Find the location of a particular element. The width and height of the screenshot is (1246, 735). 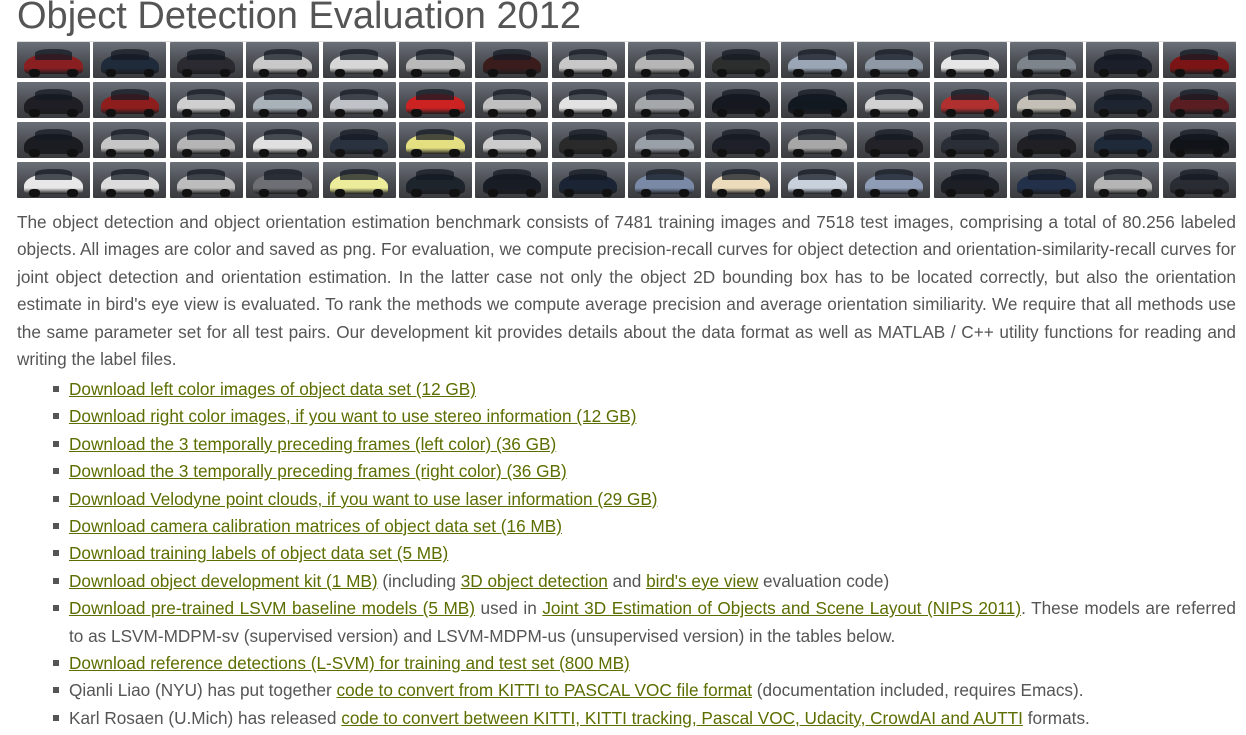

3d-object-detection-link: 3D object detection is located at coordinates (534, 581).